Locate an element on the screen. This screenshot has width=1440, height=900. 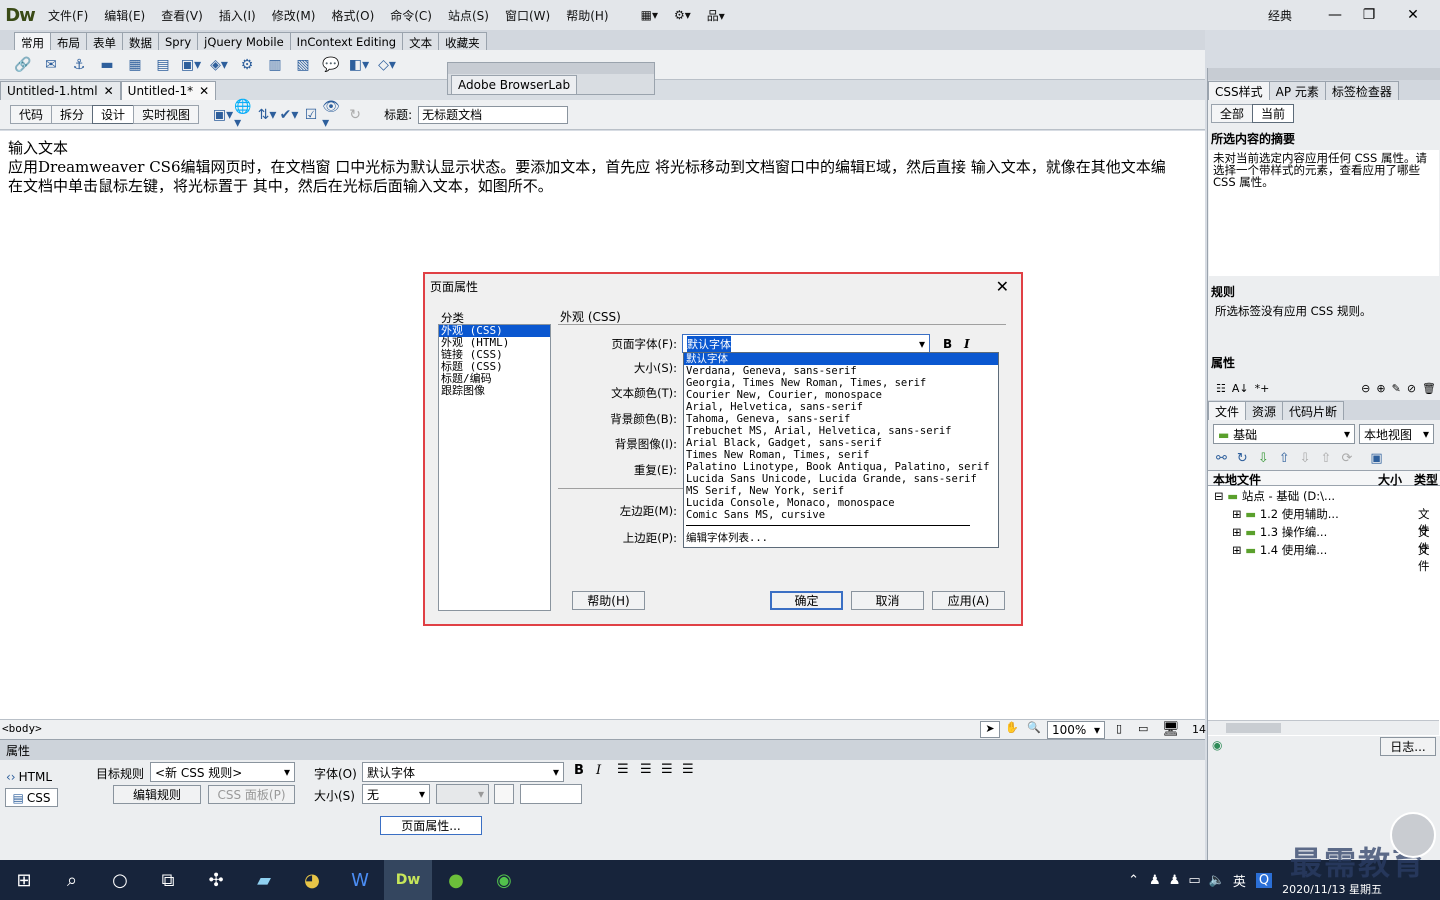
properties-header: 属性 is located at coordinates (602, 750).